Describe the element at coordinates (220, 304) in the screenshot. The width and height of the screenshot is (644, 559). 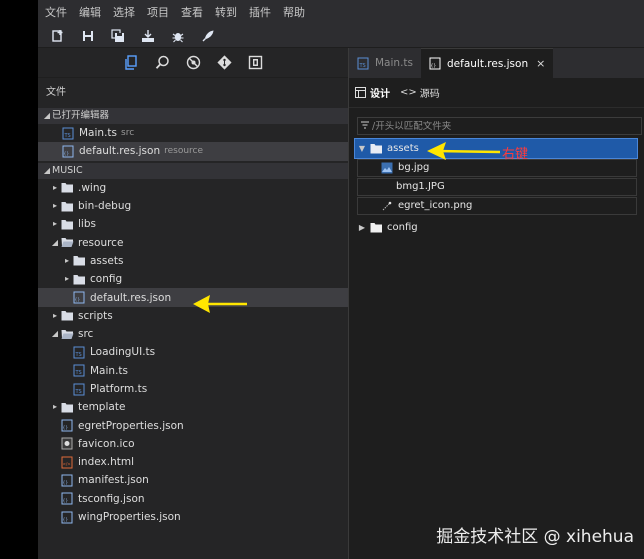
I see `yellow-arrow-left-panel` at that location.